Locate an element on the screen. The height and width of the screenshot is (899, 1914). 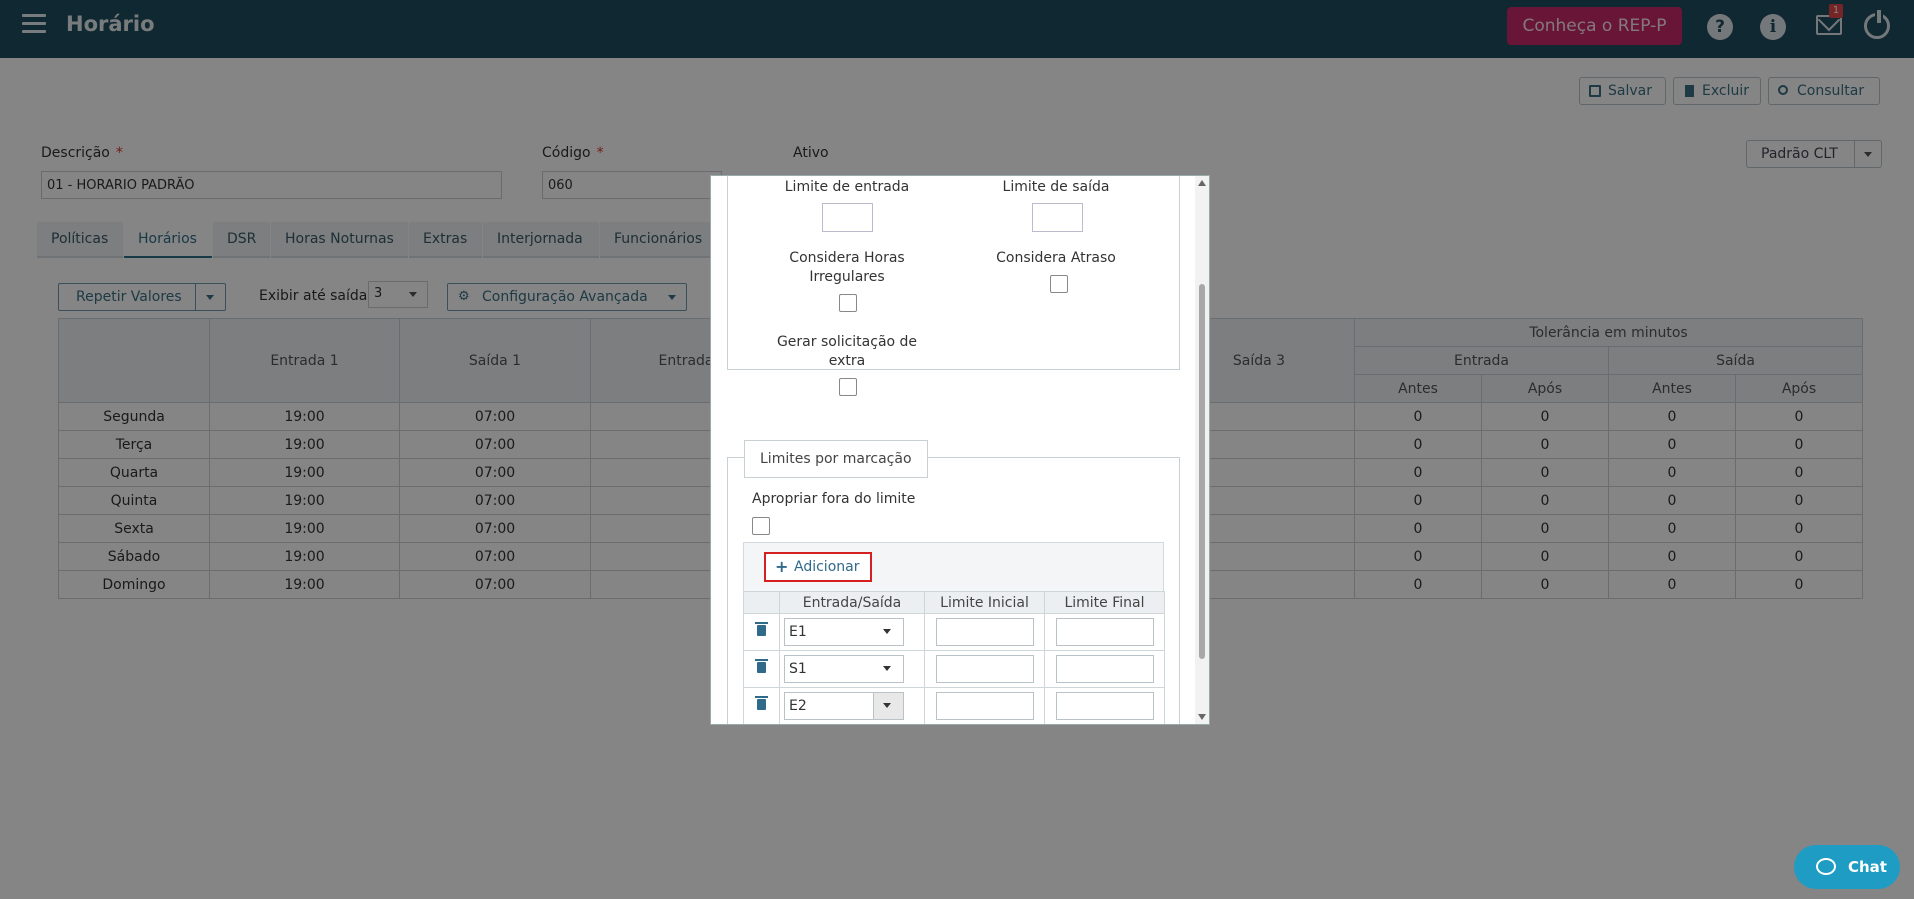
entrada-saida-select: E1 is located at coordinates (844, 632).